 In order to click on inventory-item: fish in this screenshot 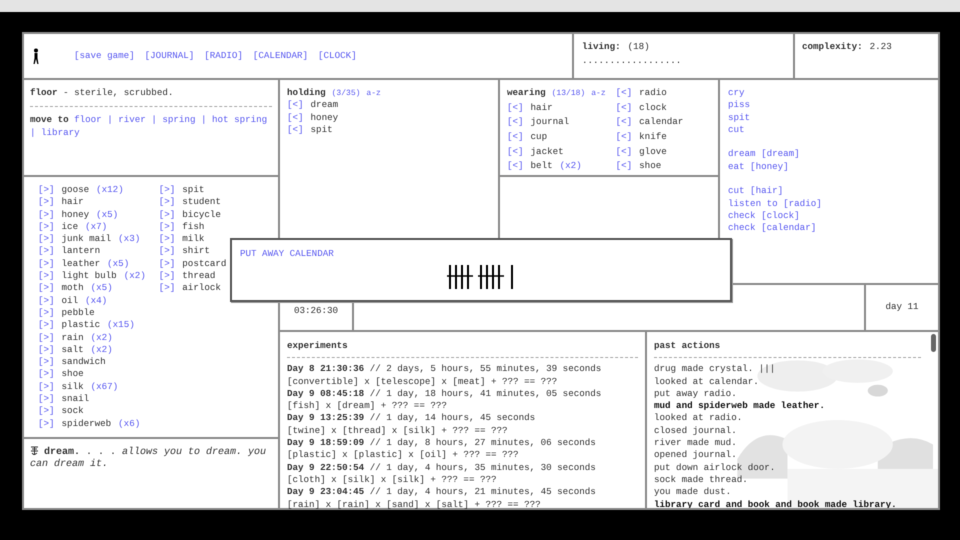, I will do `click(193, 227)`.